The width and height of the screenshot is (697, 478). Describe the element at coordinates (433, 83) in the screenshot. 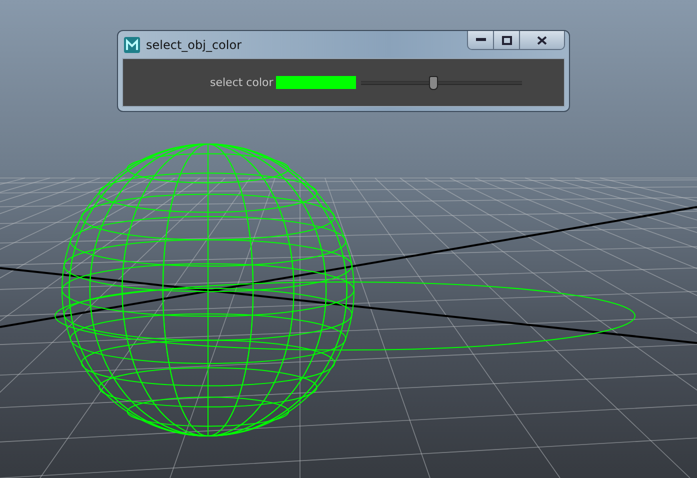

I see `slider-thumb` at that location.